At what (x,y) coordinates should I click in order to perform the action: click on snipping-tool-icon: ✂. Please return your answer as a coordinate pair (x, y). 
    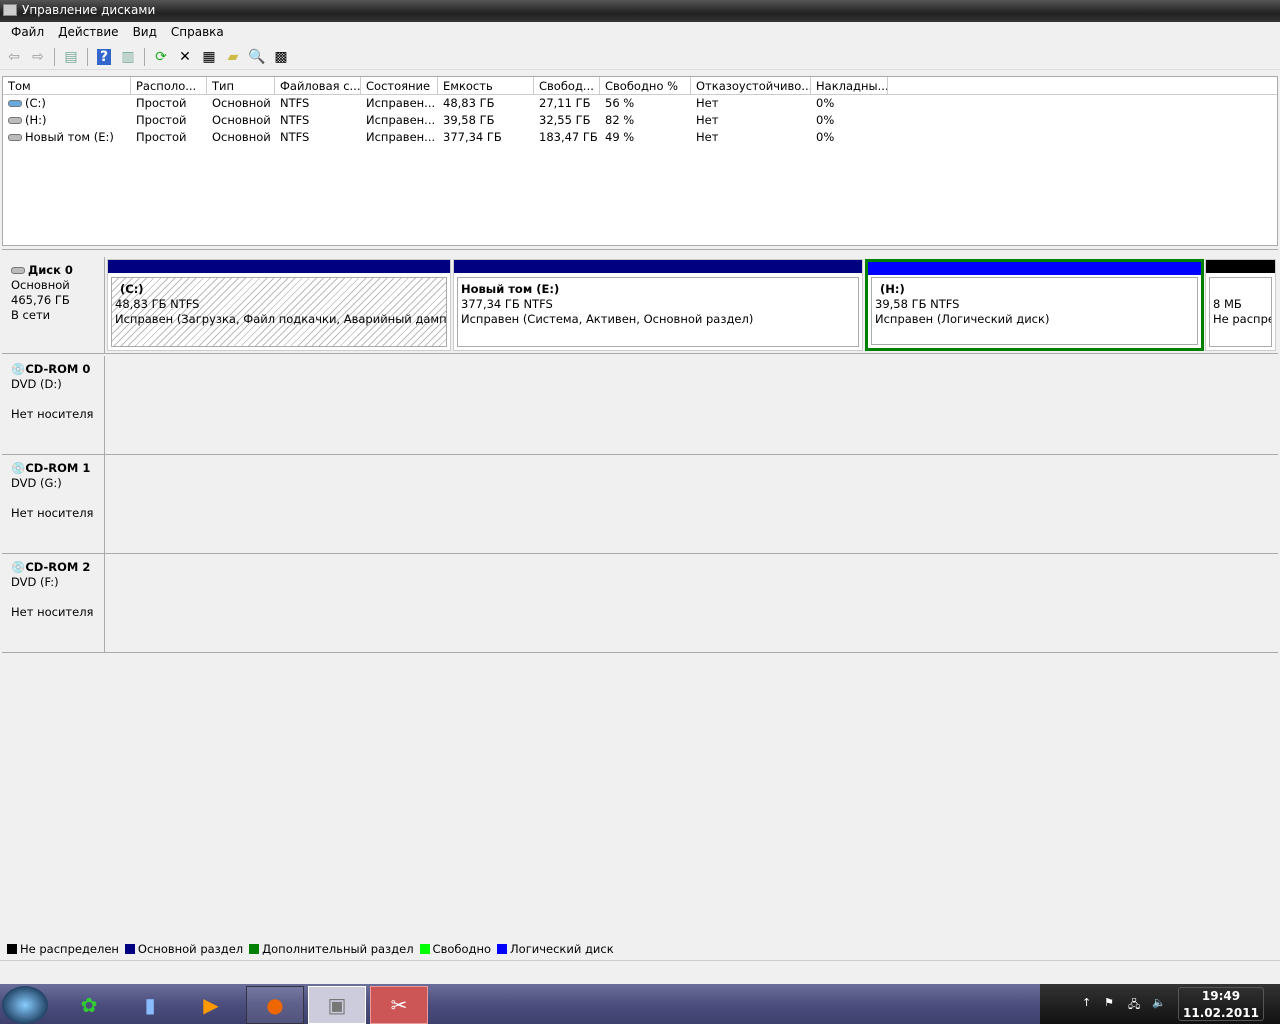
    Looking at the image, I should click on (399, 1005).